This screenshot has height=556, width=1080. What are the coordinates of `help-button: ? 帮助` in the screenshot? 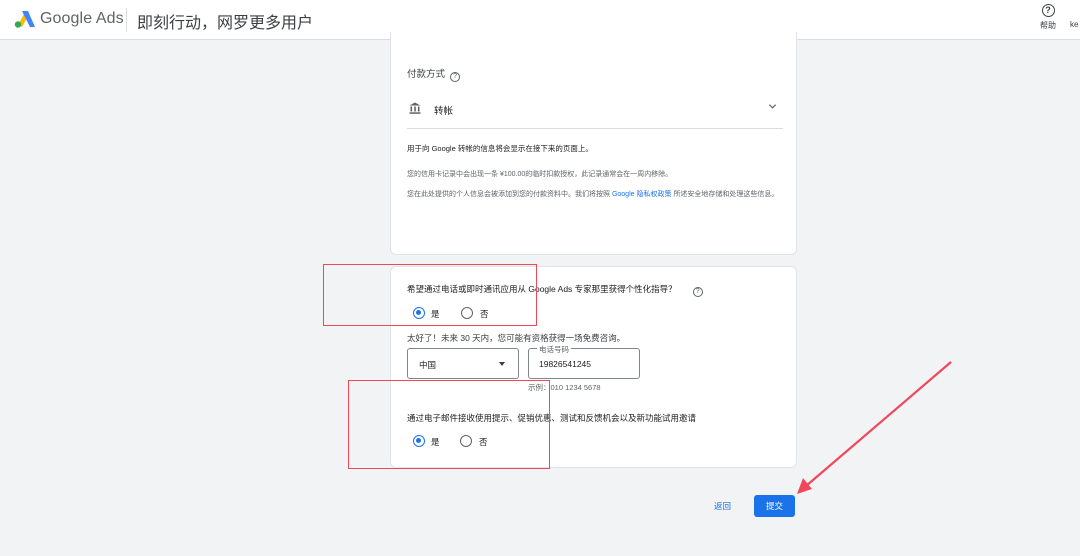 It's located at (1048, 17).